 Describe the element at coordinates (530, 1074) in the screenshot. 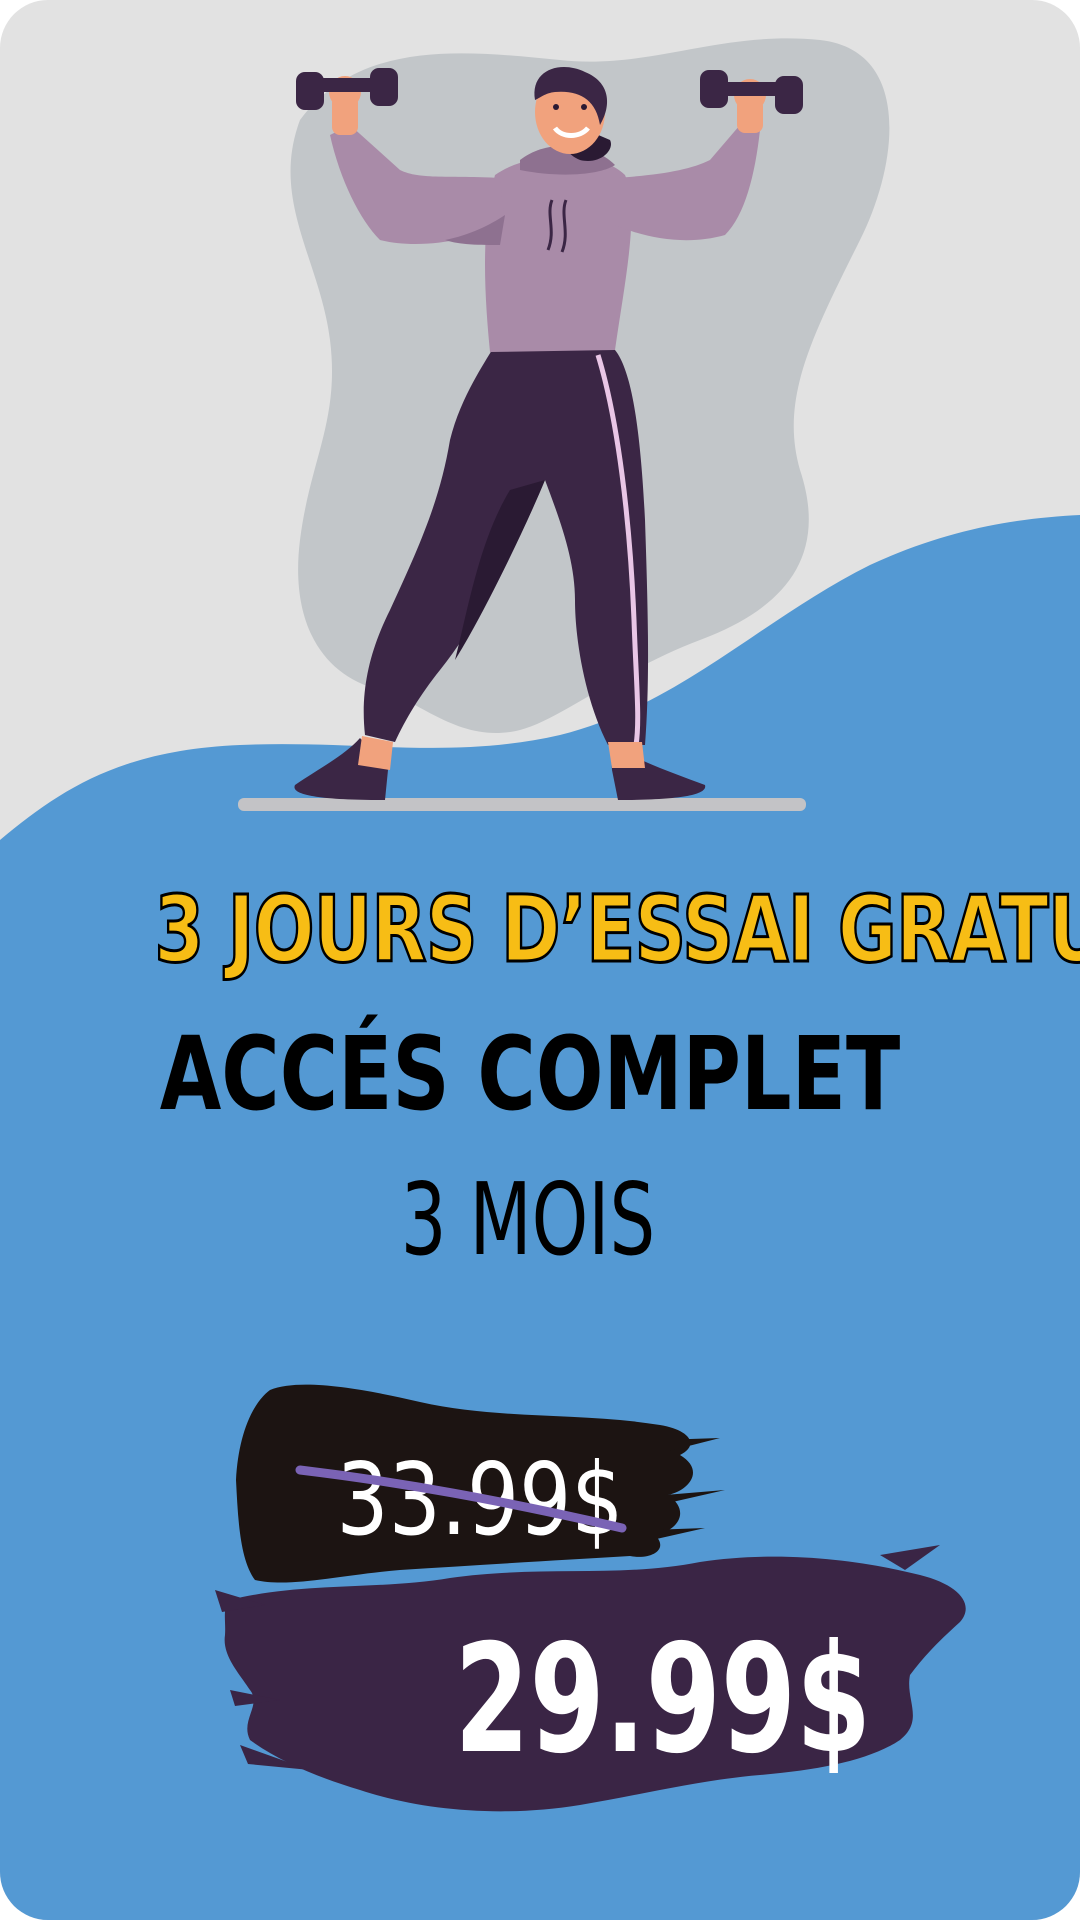

I see `full-access-label: ACCÉS COMPLET` at that location.